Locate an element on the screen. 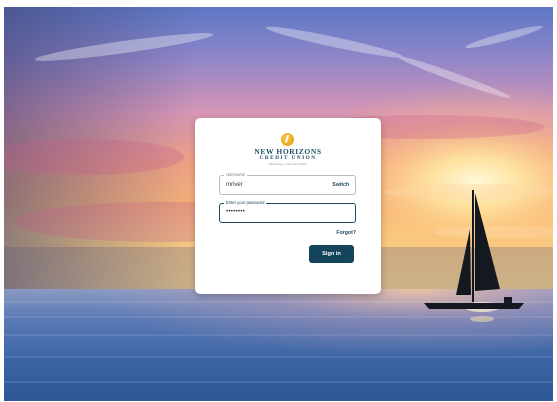 The image size is (557, 402). username-value: mriver is located at coordinates (234, 185).